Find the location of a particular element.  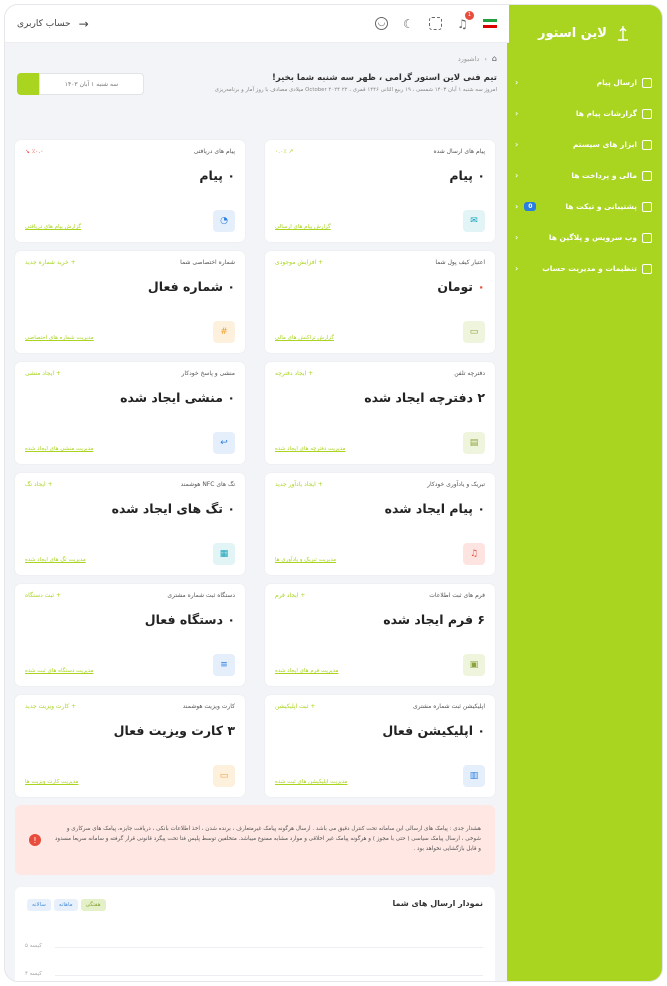

card-title: منشی و پاسخ خودکار is located at coordinates (208, 373).